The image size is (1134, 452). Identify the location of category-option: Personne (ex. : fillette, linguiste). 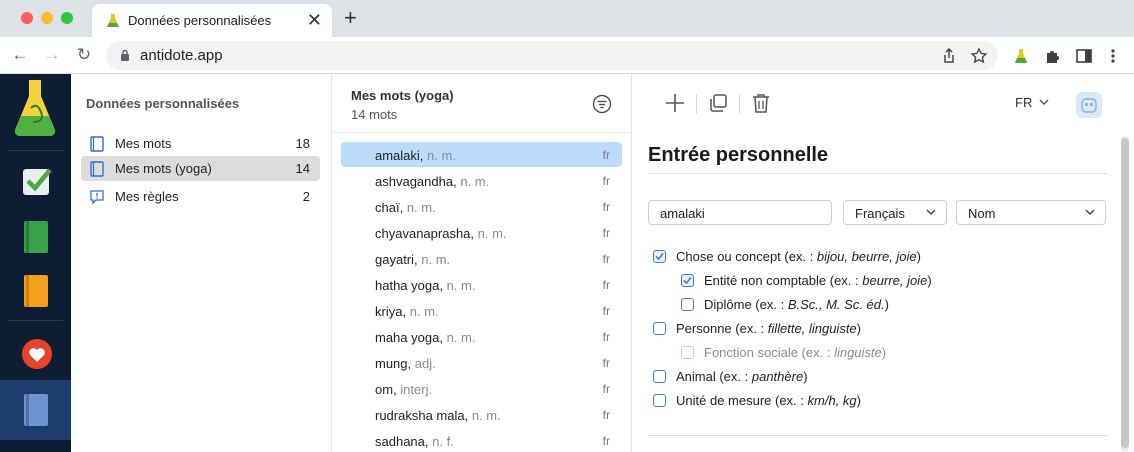
(863, 330).